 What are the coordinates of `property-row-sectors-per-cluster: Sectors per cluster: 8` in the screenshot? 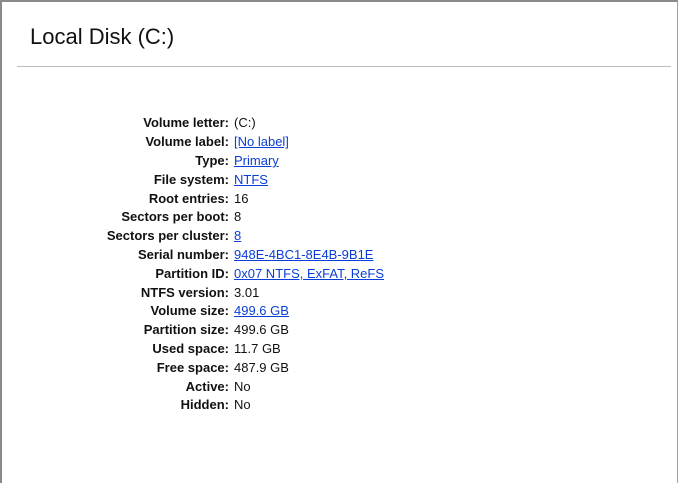 It's located at (332, 236).